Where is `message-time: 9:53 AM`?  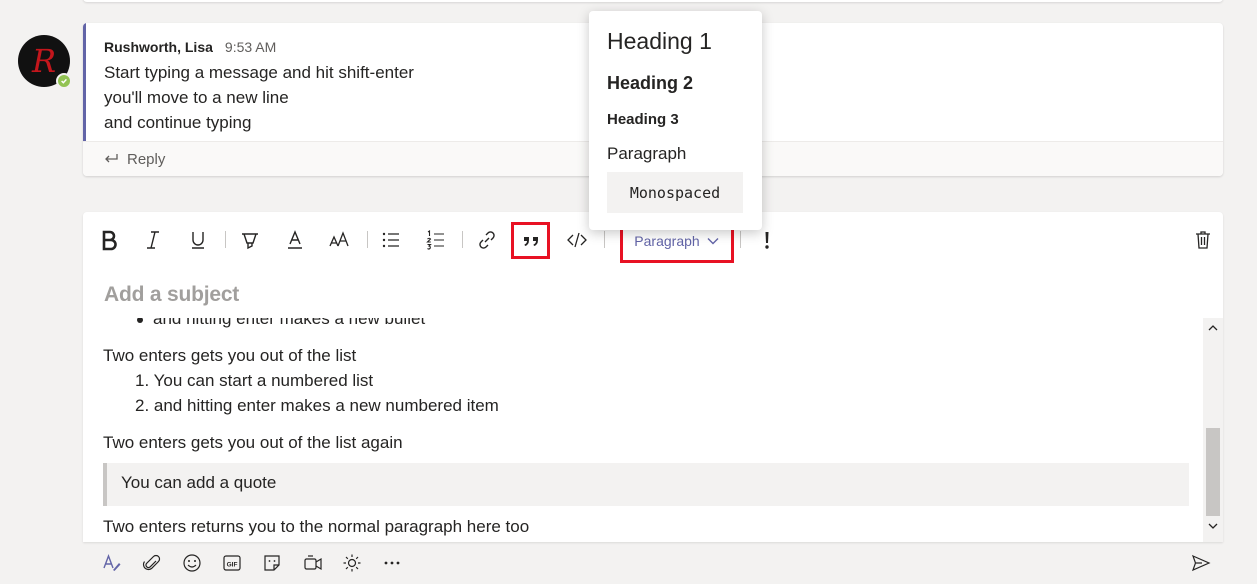 message-time: 9:53 AM is located at coordinates (250, 47).